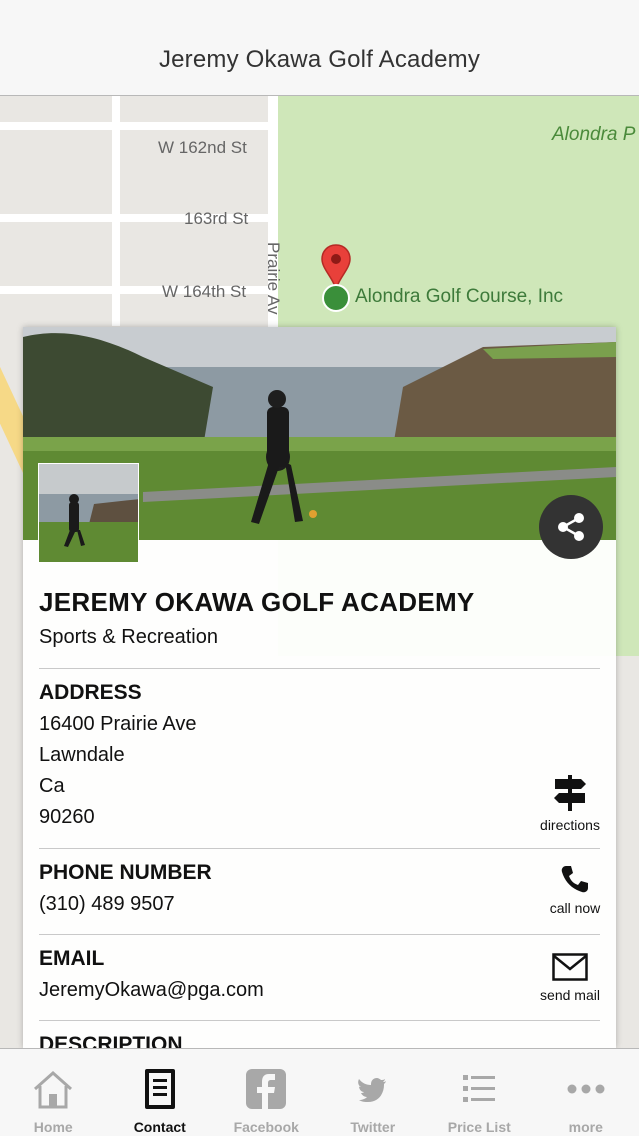 The height and width of the screenshot is (1136, 639). I want to click on send-mail-button: send mail, so click(565, 978).